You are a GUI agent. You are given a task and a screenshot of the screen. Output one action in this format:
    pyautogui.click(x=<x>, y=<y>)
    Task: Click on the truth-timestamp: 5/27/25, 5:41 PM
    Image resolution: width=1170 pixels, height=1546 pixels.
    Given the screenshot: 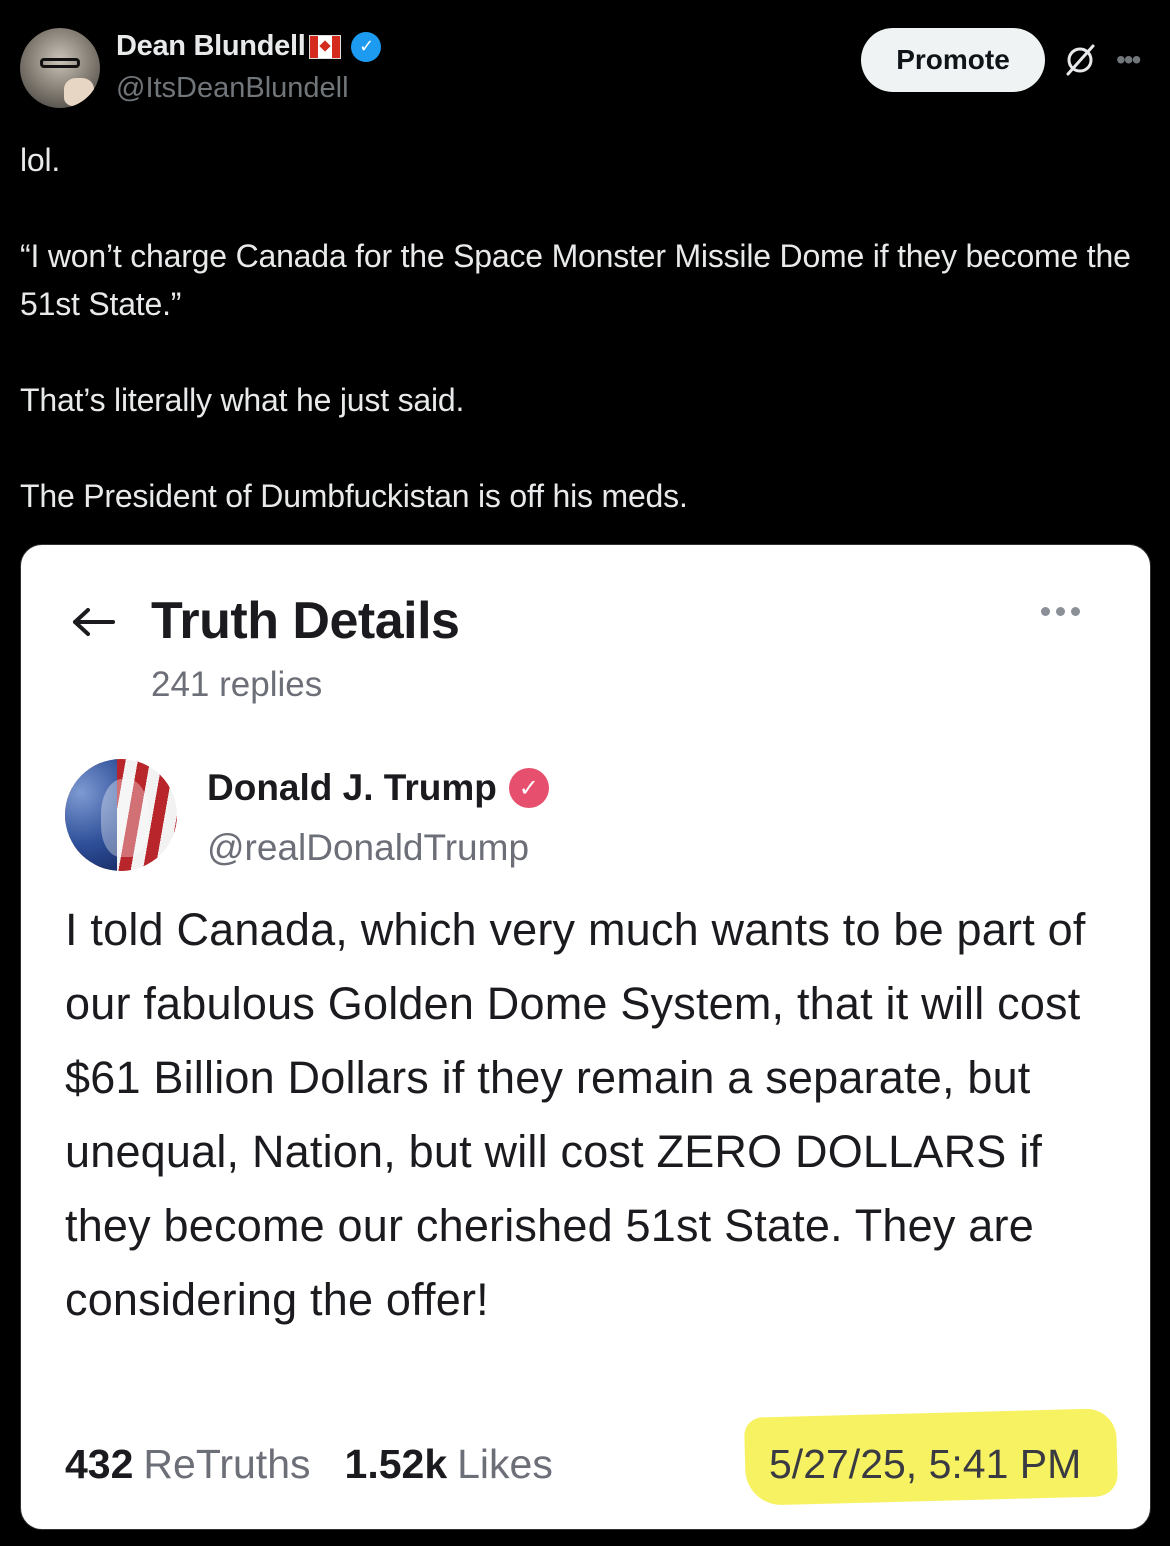 What is the action you would take?
    pyautogui.click(x=925, y=1464)
    